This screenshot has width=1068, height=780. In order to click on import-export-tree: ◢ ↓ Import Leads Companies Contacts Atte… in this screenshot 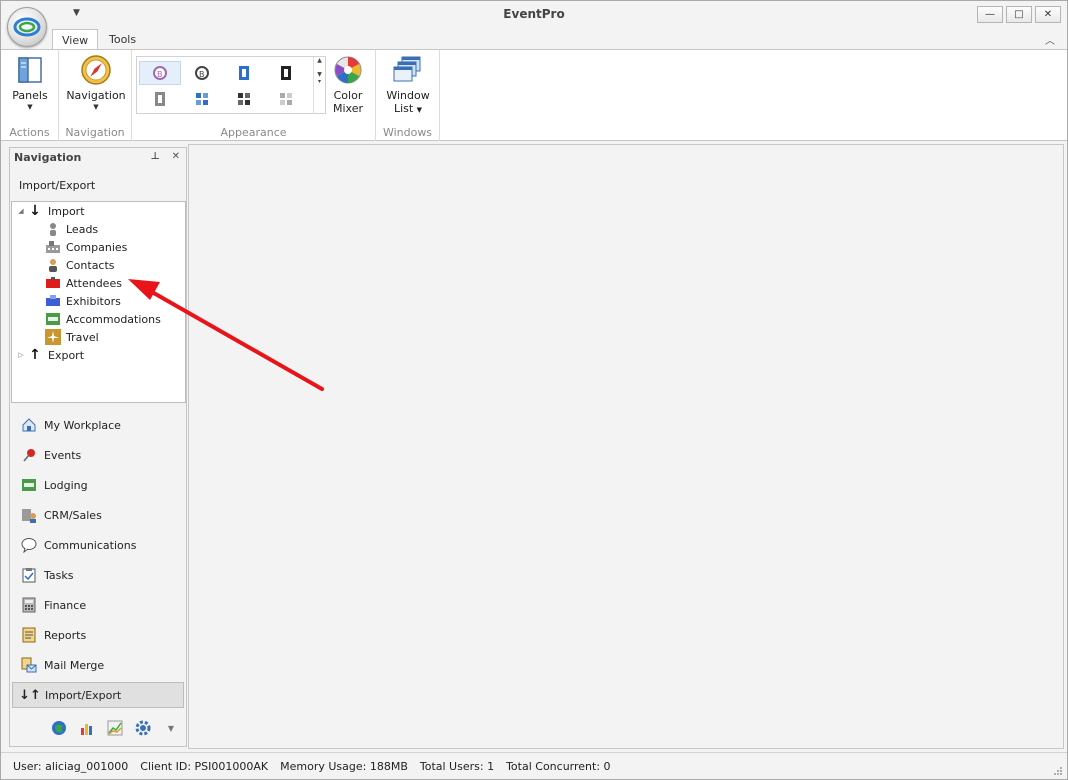, I will do `click(98, 302)`.